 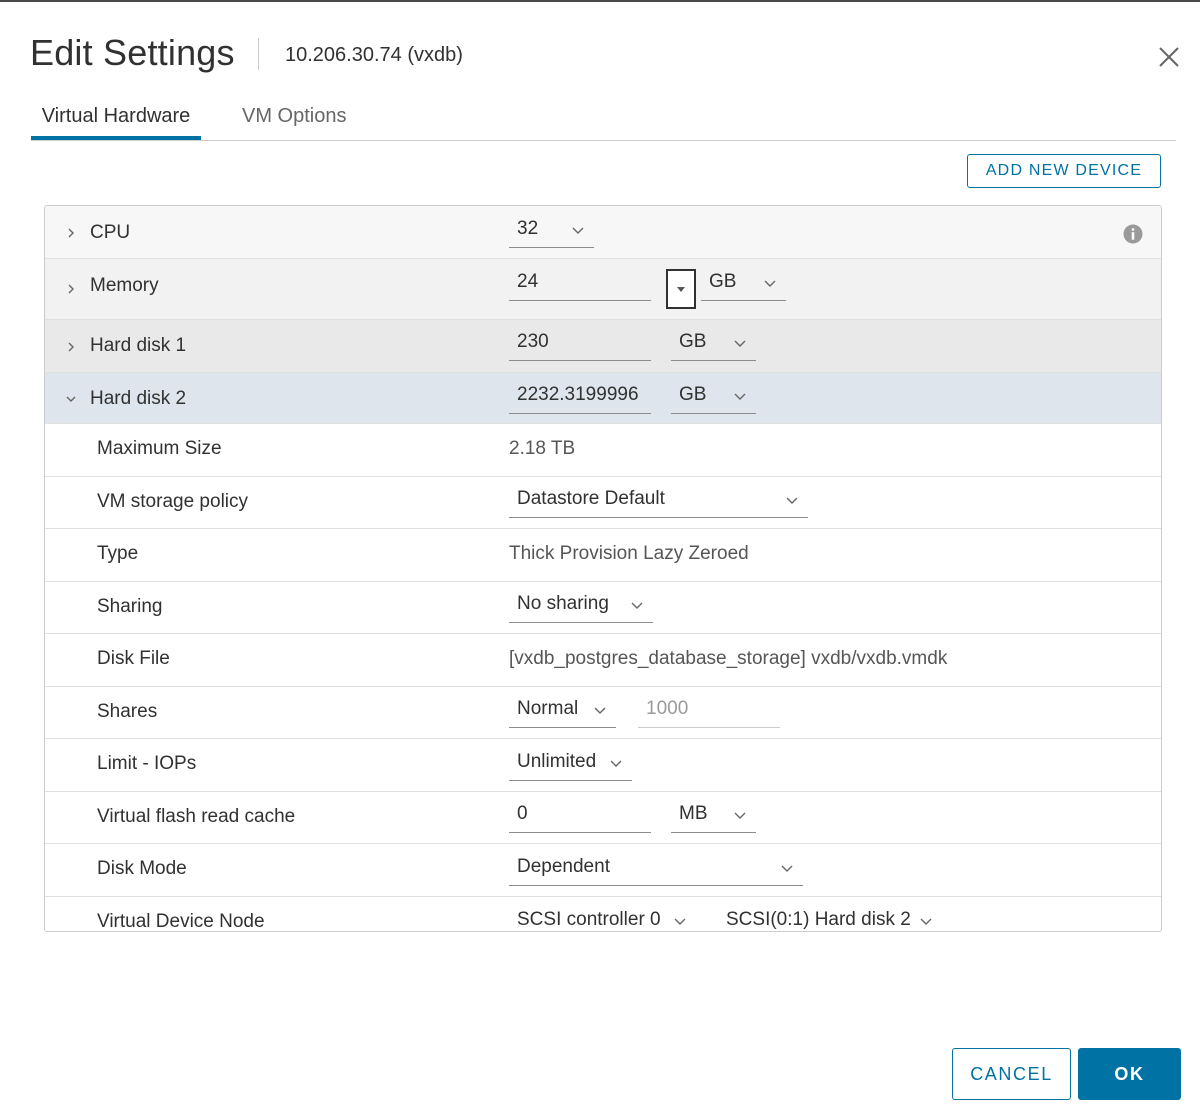 I want to click on cpu-value: 32, so click(x=528, y=228).